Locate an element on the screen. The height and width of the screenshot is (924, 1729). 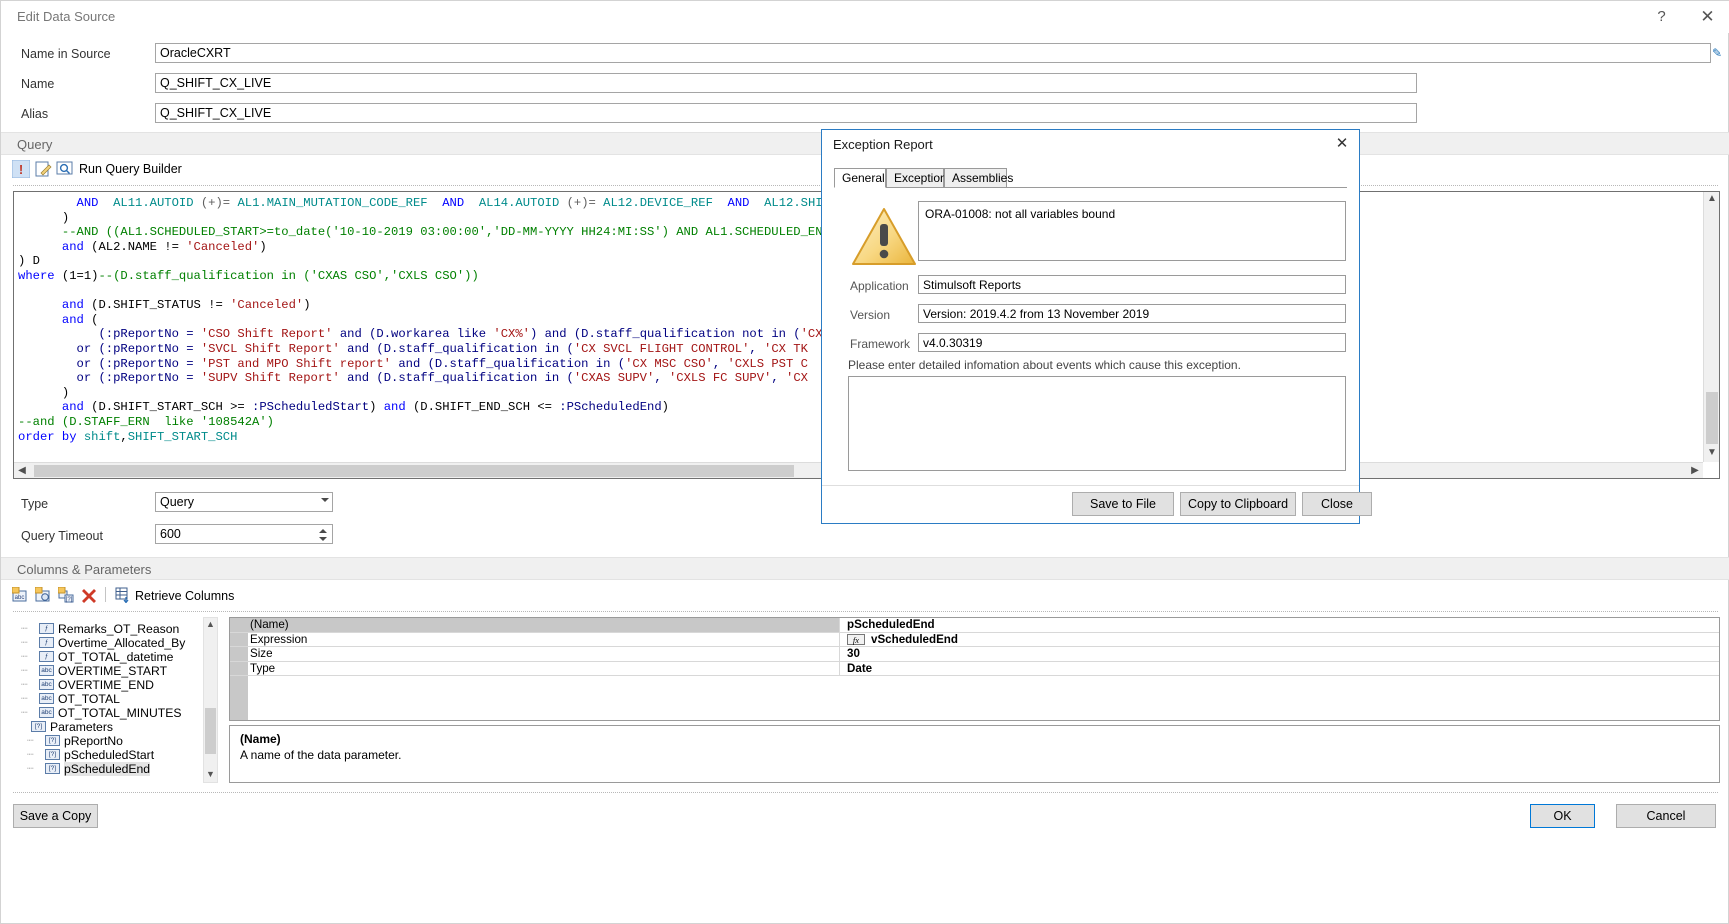
tree-item-label: OT_TOTAL_datetime is located at coordinates (116, 656).